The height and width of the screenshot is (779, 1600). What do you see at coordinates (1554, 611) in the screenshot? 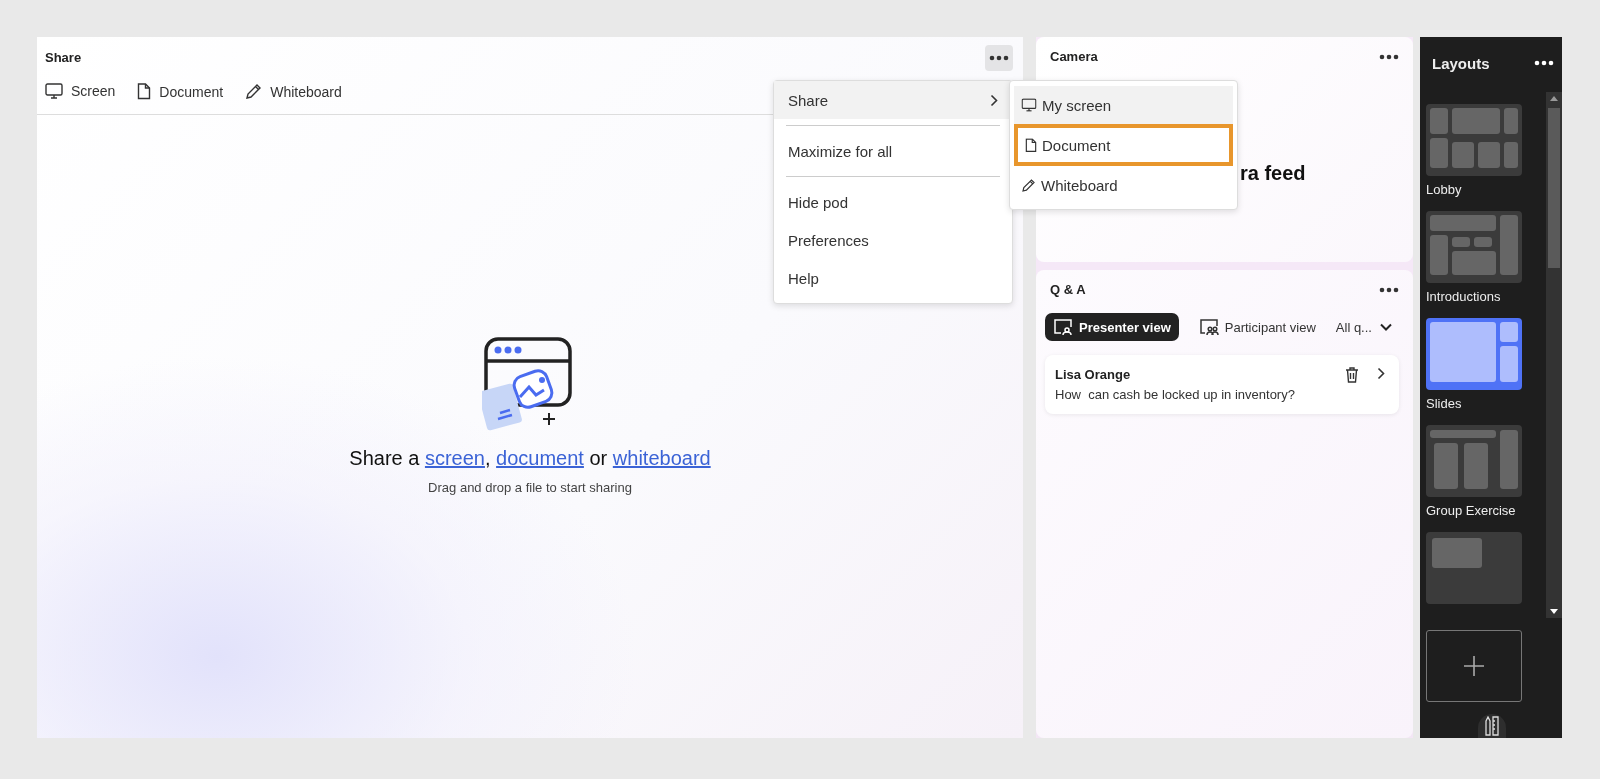
I see `scroll-down-icon` at bounding box center [1554, 611].